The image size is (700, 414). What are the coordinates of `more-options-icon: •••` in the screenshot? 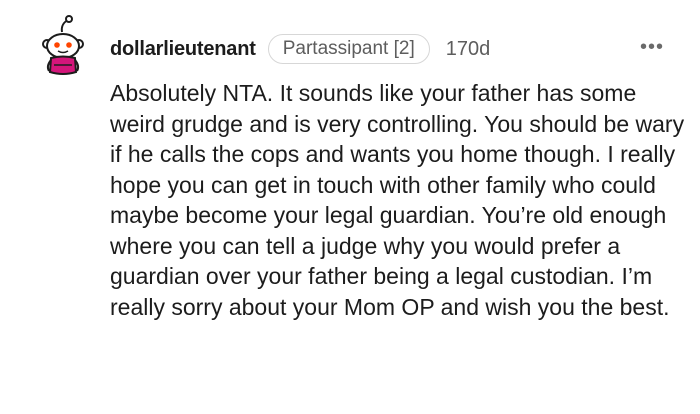 It's located at (652, 47).